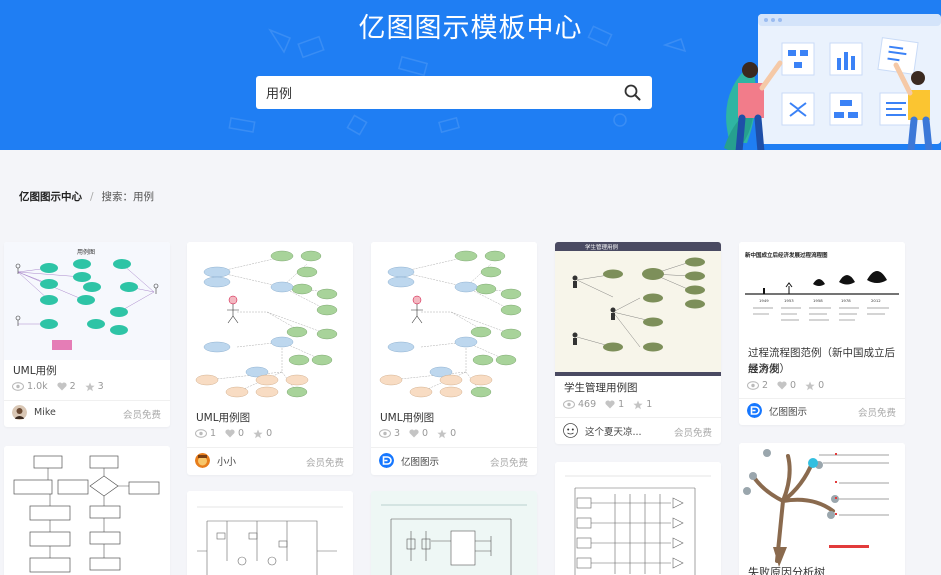 The height and width of the screenshot is (575, 941). What do you see at coordinates (87, 301) in the screenshot?
I see `template-thumbnail: 用例图` at bounding box center [87, 301].